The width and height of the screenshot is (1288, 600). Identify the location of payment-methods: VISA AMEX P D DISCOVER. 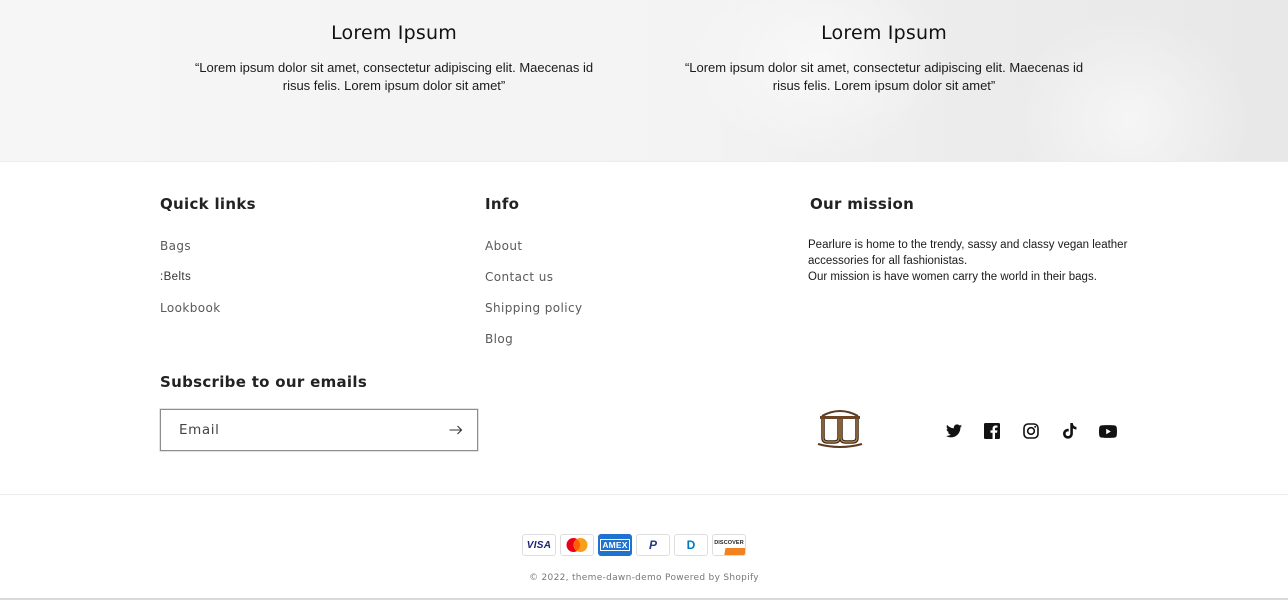
(634, 545).